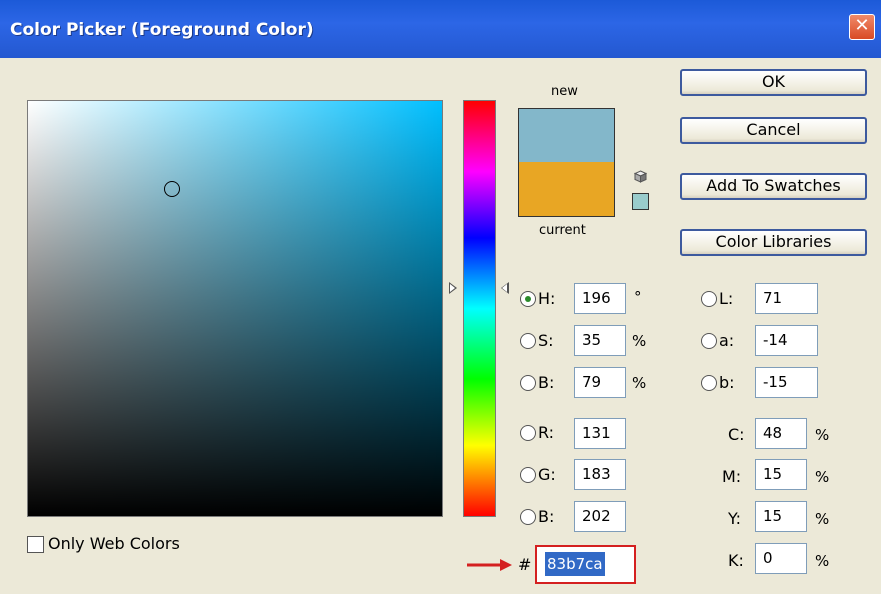 The width and height of the screenshot is (881, 594). Describe the element at coordinates (781, 474) in the screenshot. I see `magenta-input: 15` at that location.